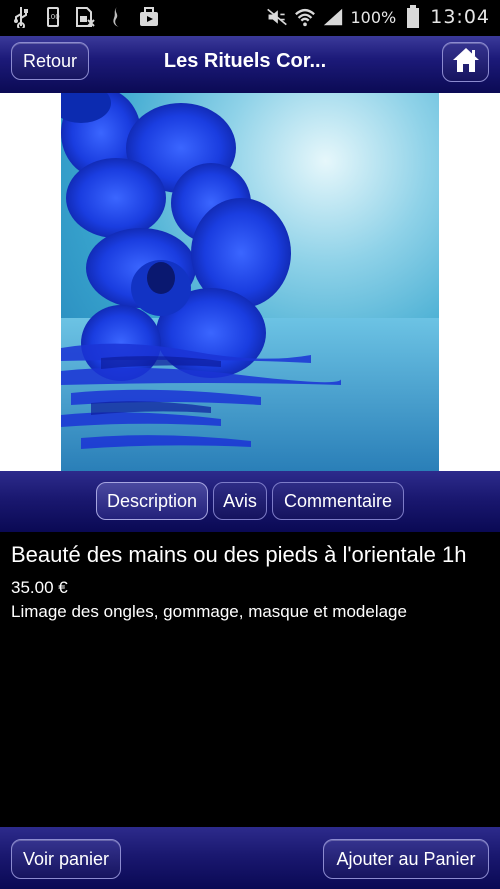 The height and width of the screenshot is (889, 500). I want to click on tab-avis: Avis, so click(240, 501).